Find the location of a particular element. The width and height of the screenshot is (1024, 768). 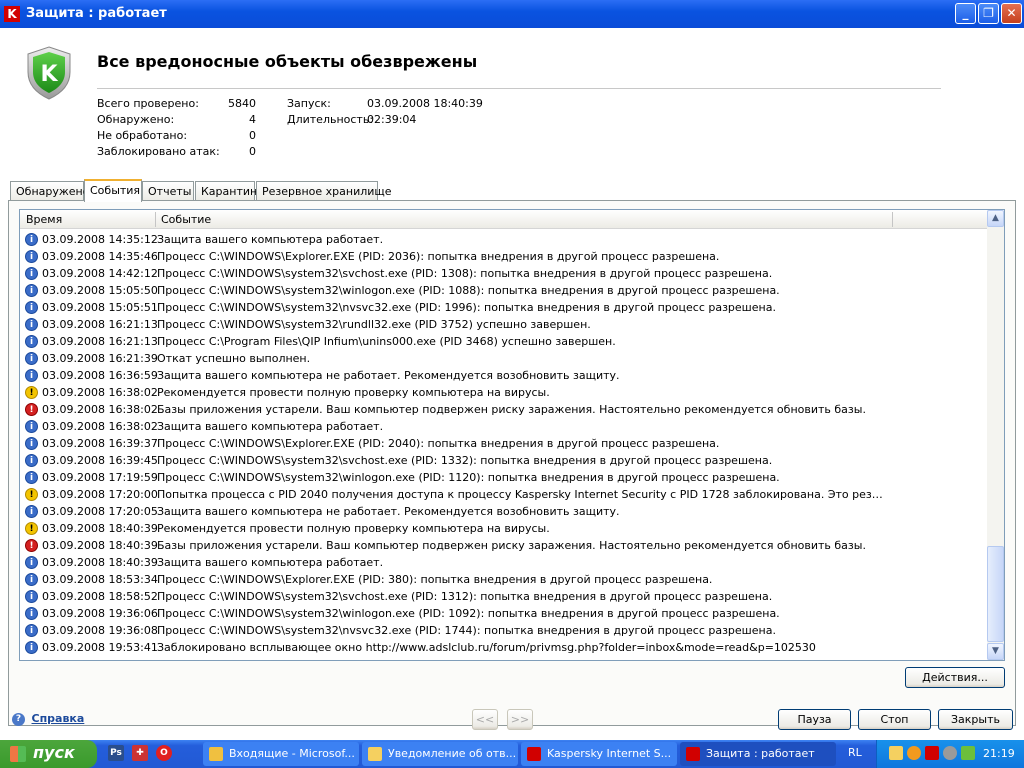

stop-button: Стоп is located at coordinates (894, 719).